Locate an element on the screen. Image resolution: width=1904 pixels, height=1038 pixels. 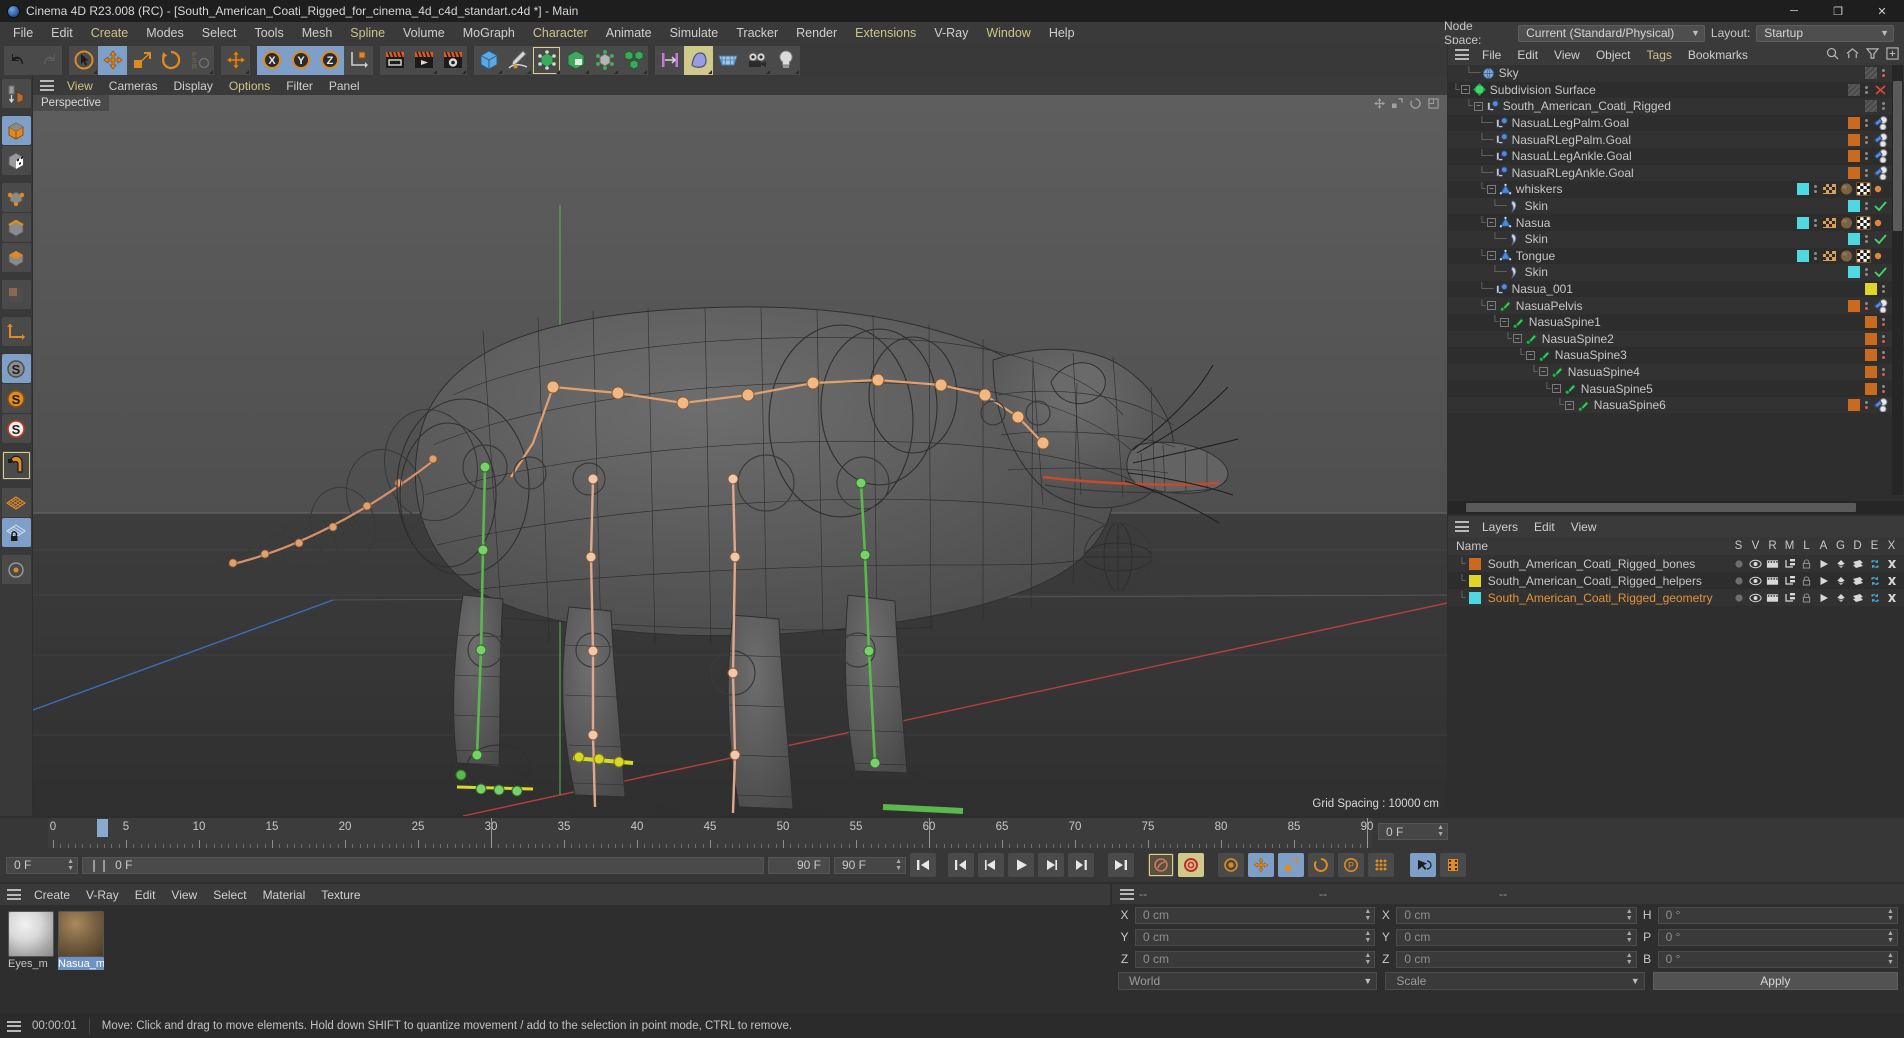
object-row: └ − NasuaSpine4 is located at coordinates (1676, 372).